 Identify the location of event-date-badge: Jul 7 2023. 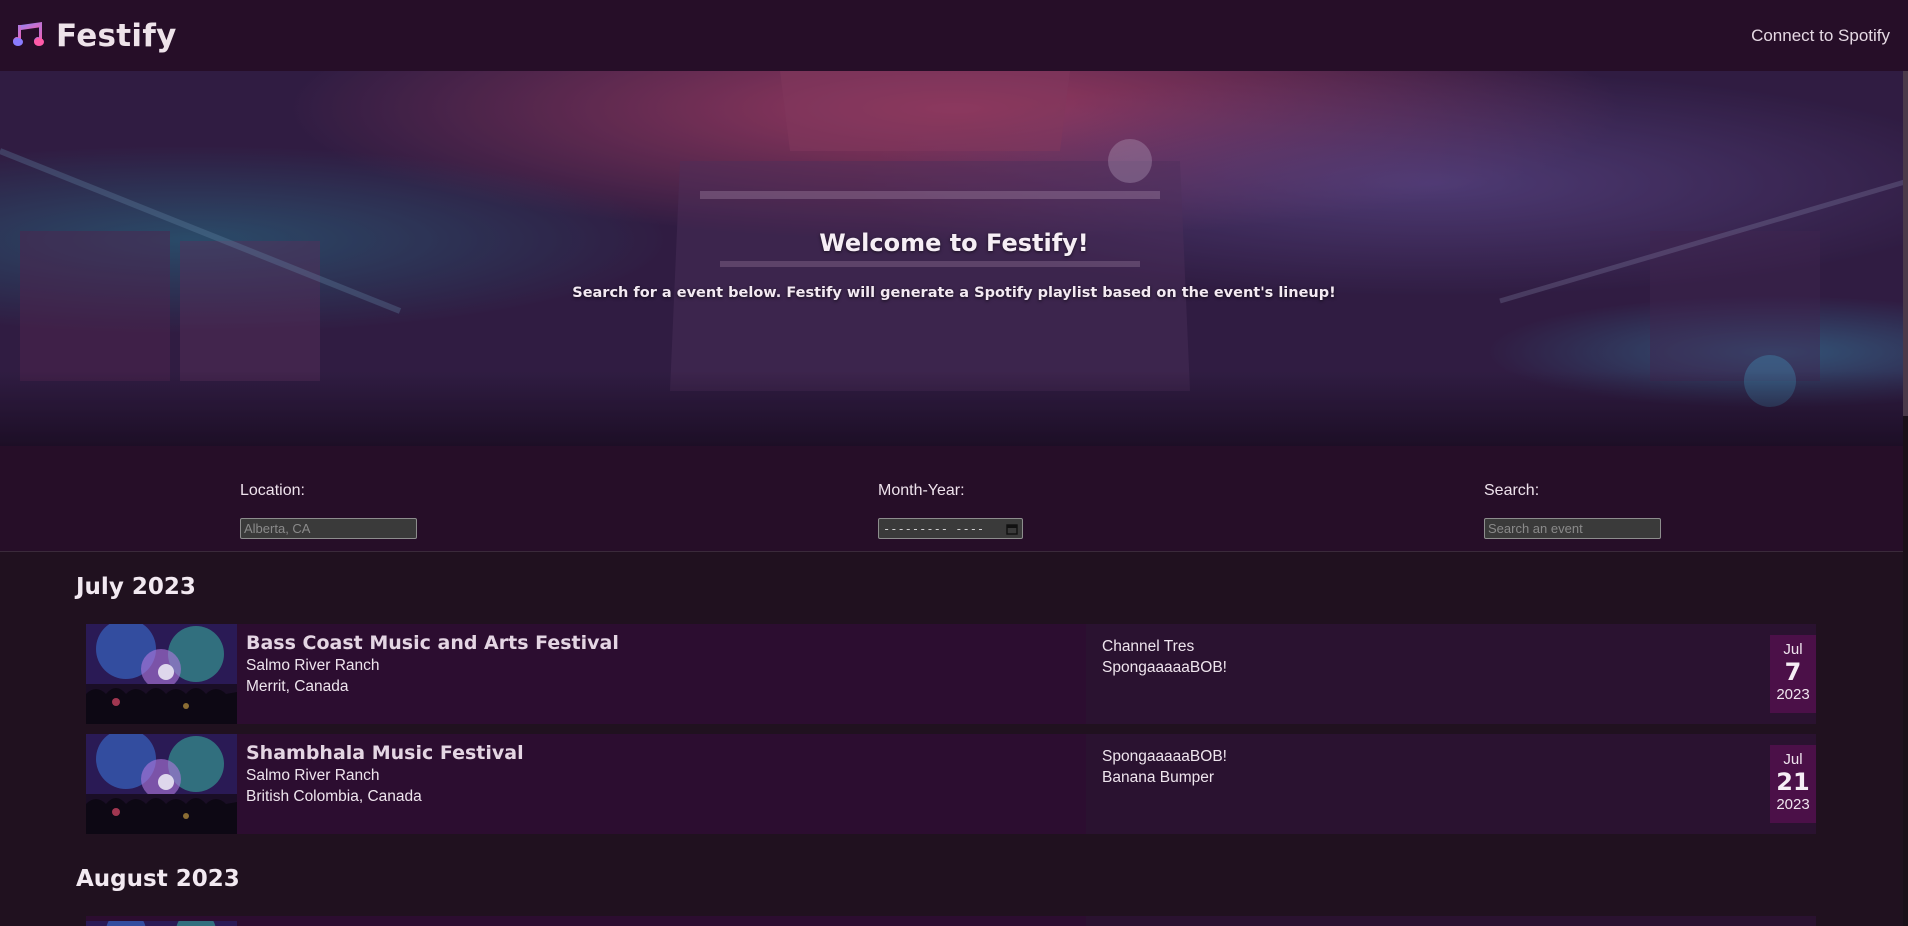
(1793, 674).